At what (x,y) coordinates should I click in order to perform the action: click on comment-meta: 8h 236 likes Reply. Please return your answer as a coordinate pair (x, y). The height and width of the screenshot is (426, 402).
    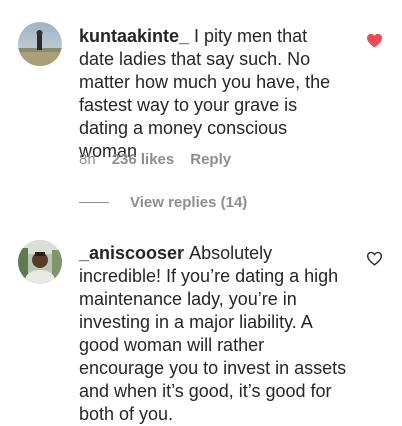
    Looking at the image, I should click on (163, 159).